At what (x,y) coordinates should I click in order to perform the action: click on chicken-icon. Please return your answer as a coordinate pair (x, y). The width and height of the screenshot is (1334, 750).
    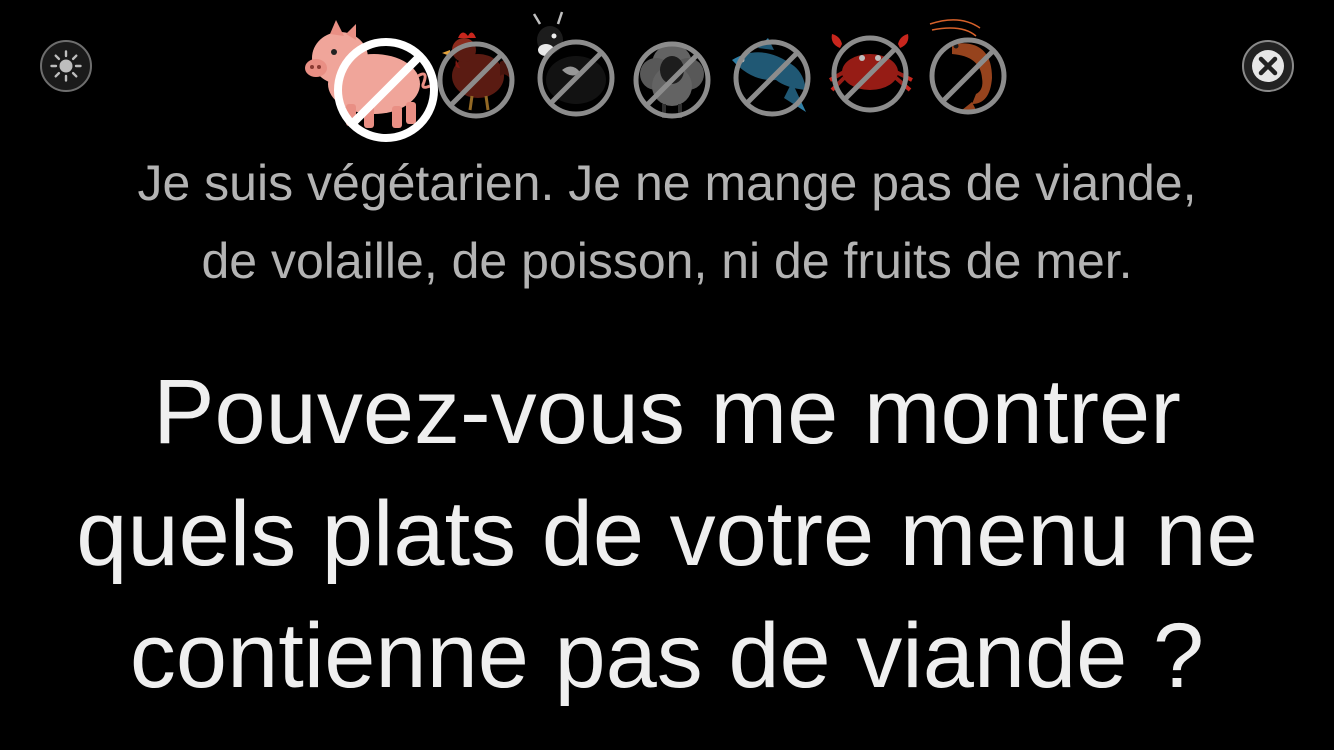
    Looking at the image, I should click on (476, 70).